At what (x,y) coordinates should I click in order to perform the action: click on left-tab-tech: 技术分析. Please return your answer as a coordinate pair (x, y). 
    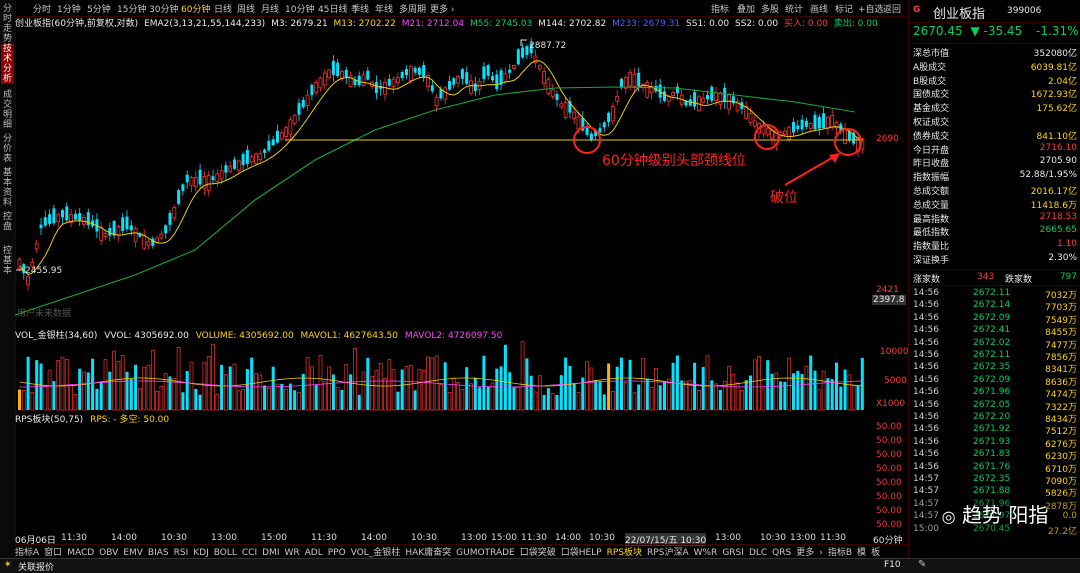
    Looking at the image, I should click on (7, 64).